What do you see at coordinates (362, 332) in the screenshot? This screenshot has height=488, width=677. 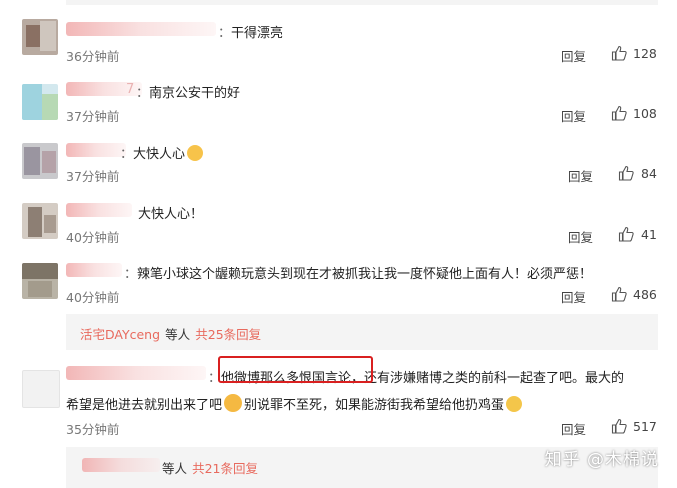 I see `sub-reply-box: 活宅DAYceng 等人 共25条回复` at bounding box center [362, 332].